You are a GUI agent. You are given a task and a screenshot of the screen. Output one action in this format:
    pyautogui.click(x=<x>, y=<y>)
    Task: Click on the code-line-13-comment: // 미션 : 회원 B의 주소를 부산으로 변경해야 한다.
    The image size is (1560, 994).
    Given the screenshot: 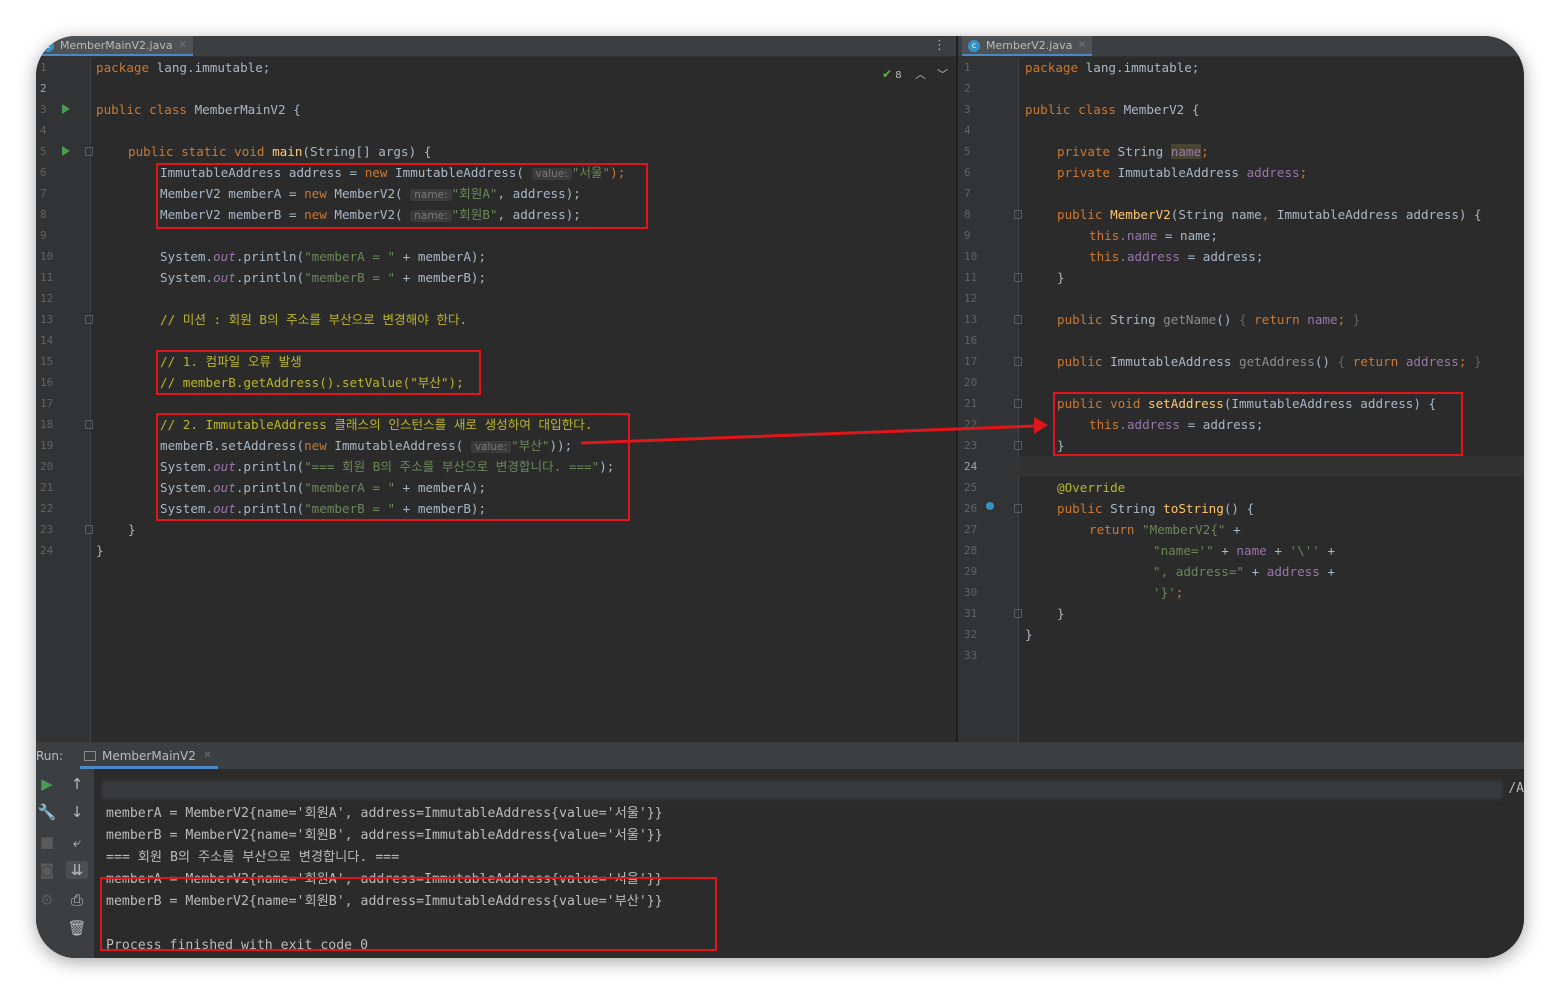 What is the action you would take?
    pyautogui.click(x=314, y=319)
    